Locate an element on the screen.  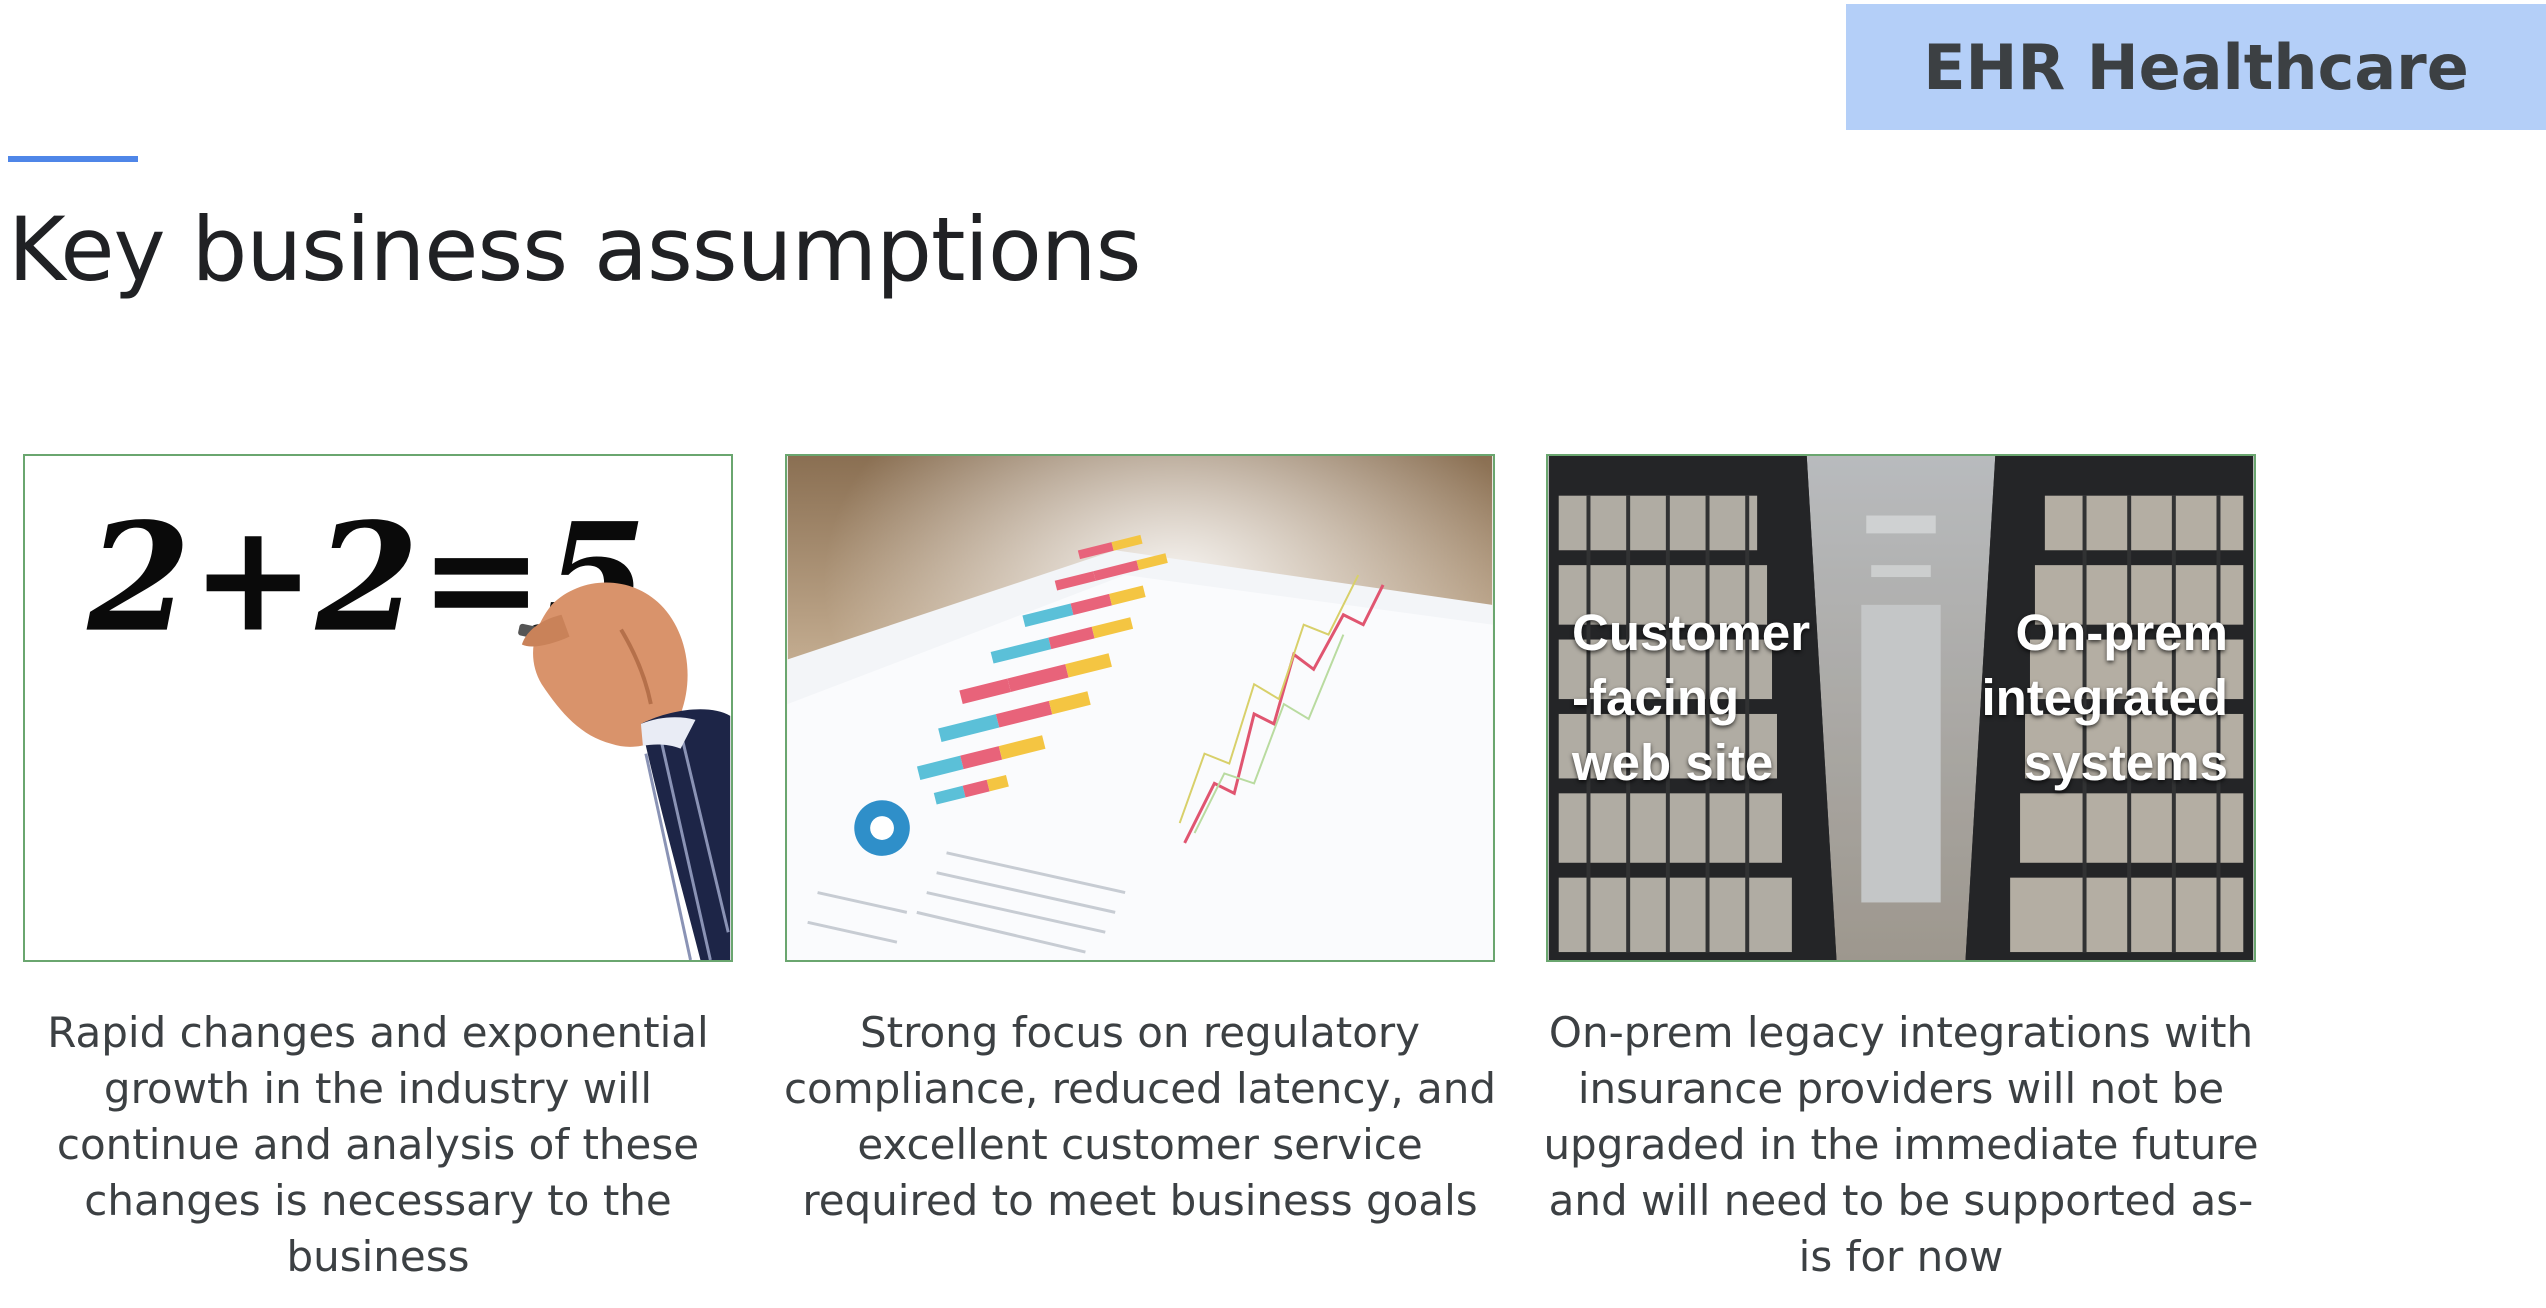
slide-title: Key business assumptions is located at coordinates (574, 249).